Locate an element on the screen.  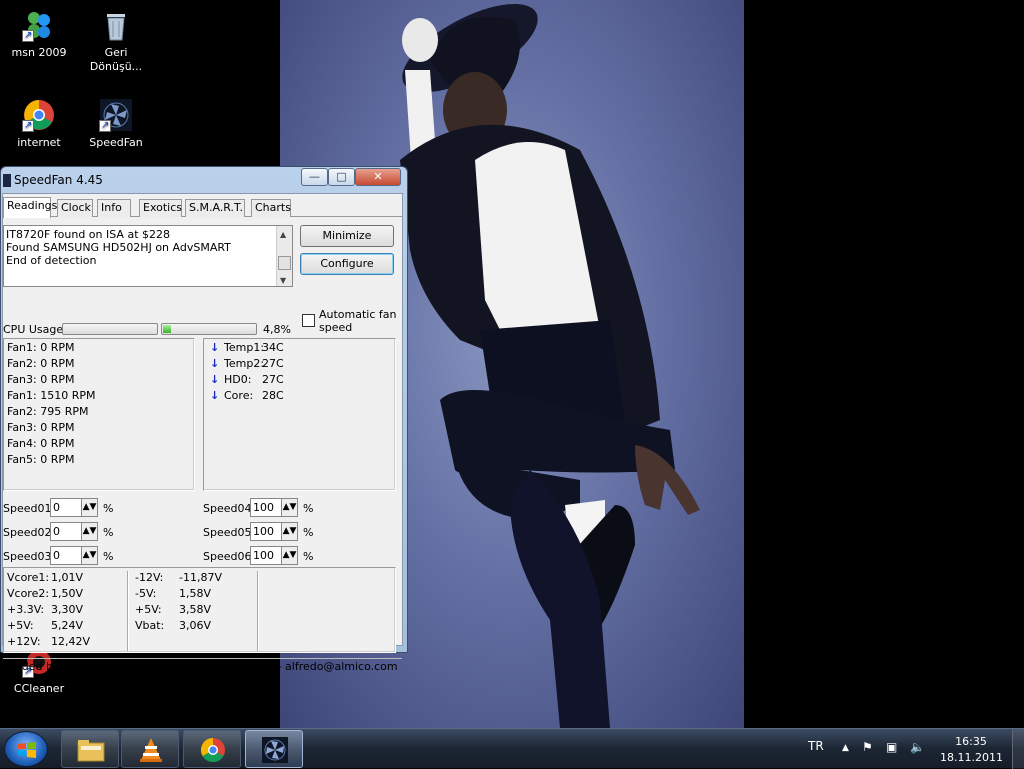
voltage-reading: -12V: -11,87V is located at coordinates (178, 578).